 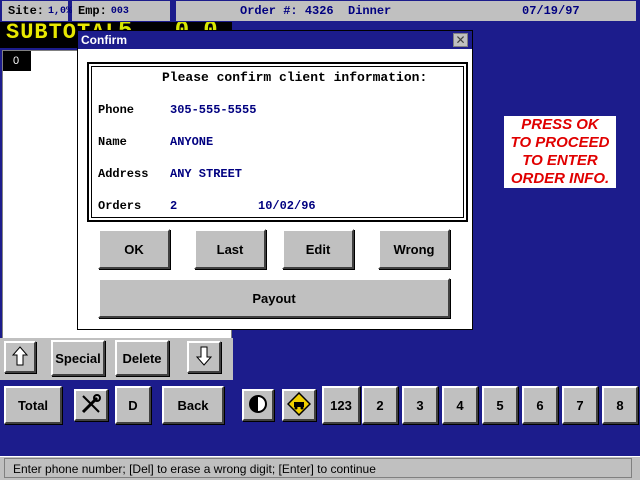 What do you see at coordinates (370, 11) in the screenshot?
I see `order-type: Dinner` at bounding box center [370, 11].